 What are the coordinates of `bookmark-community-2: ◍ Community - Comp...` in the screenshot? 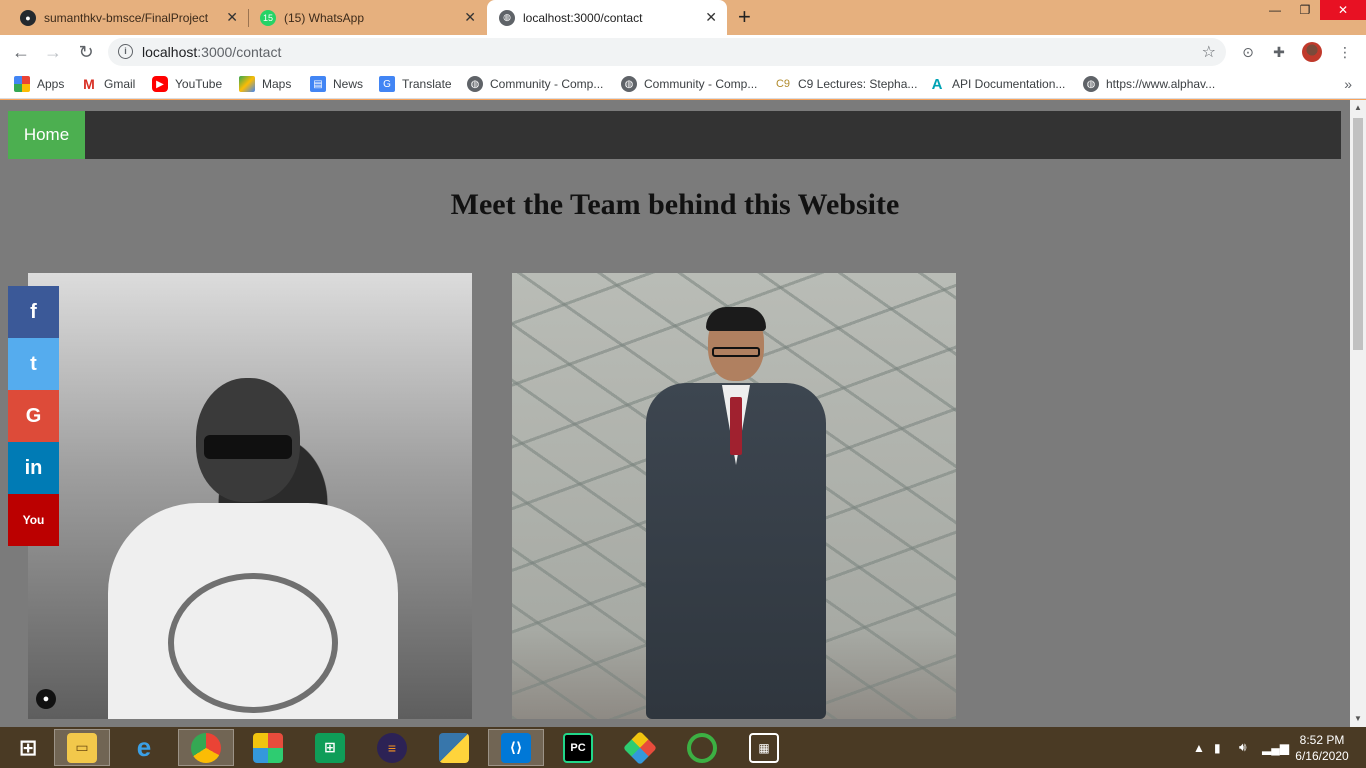 It's located at (689, 84).